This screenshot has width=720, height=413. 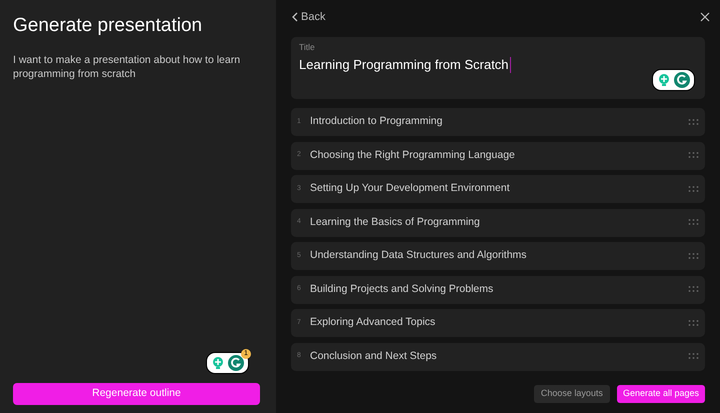 I want to click on title-input: Learning Programming from Scratch, so click(x=405, y=65).